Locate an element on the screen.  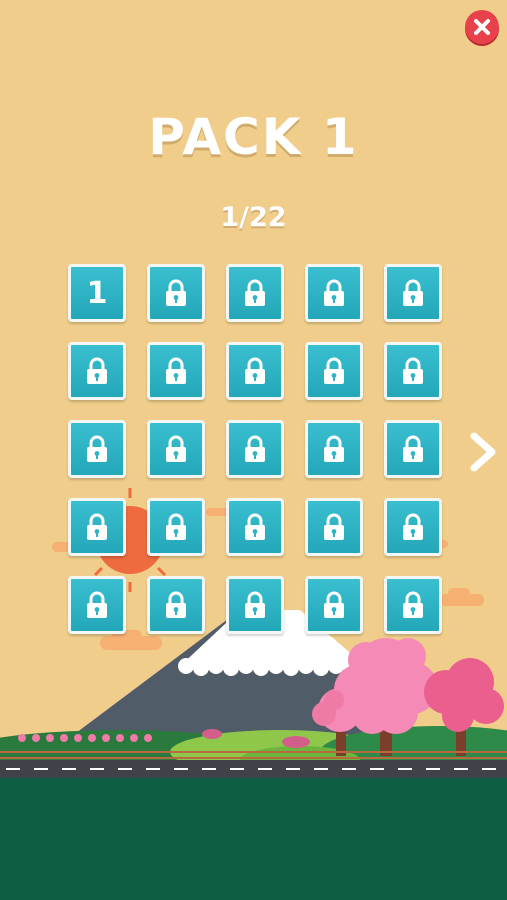
level-number: 1 is located at coordinates (97, 293).